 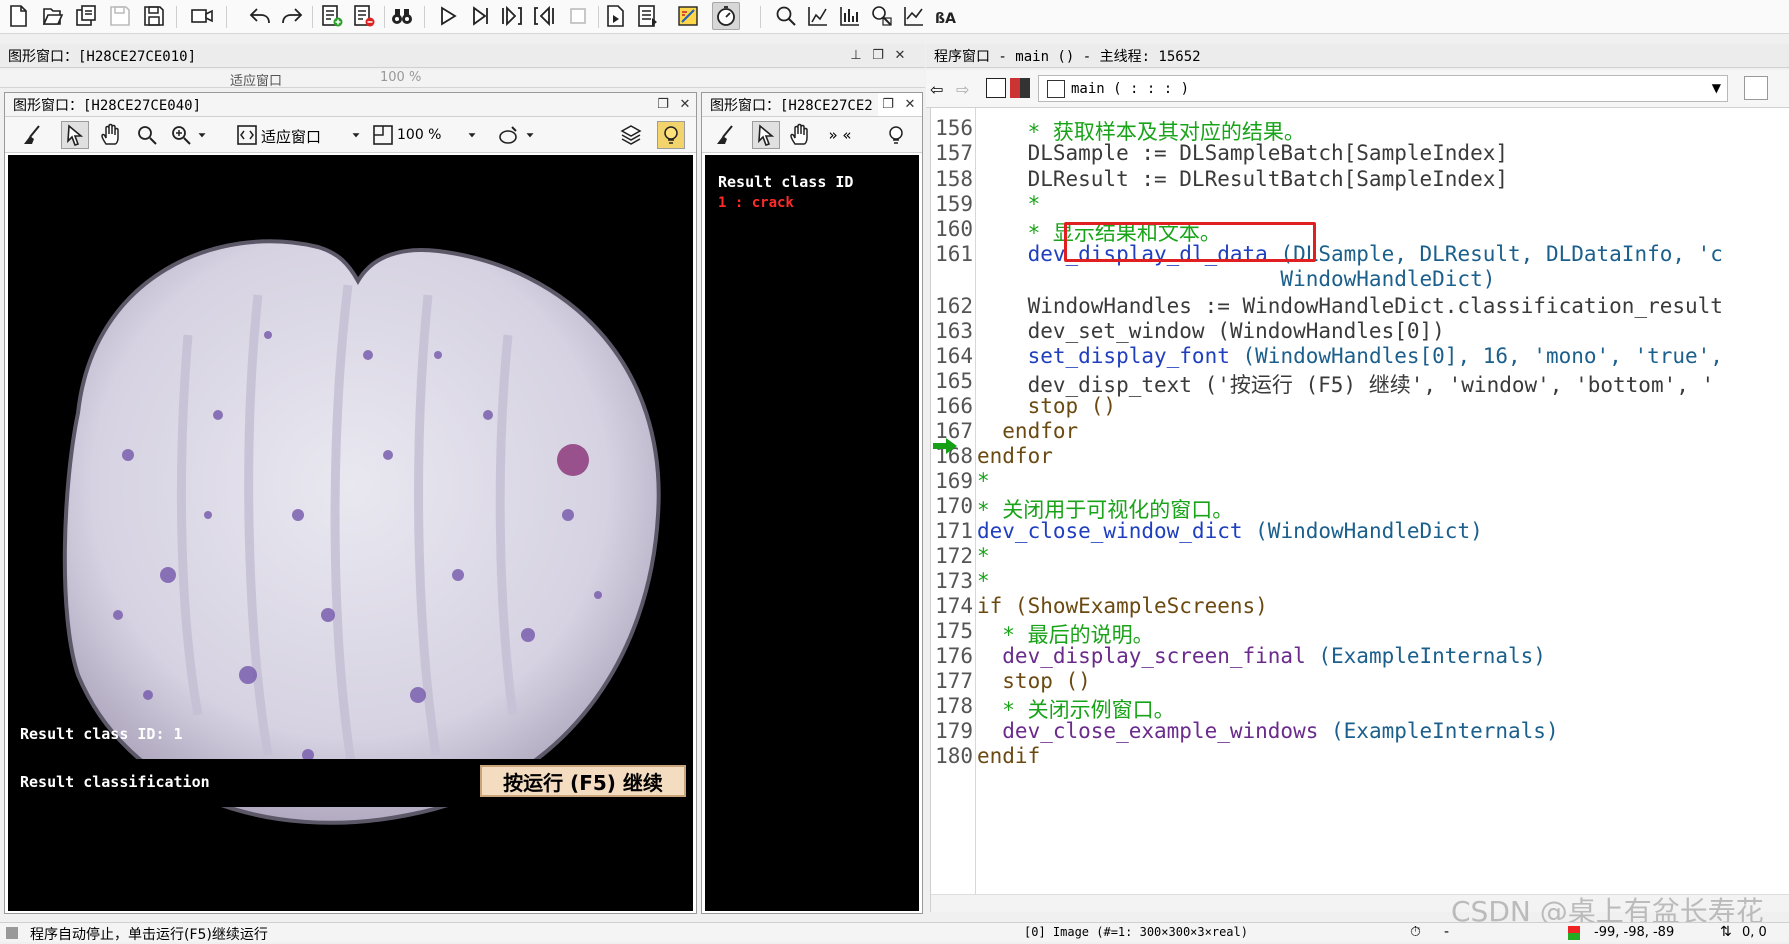 I want to click on settings-window-icon, so click(x=688, y=16).